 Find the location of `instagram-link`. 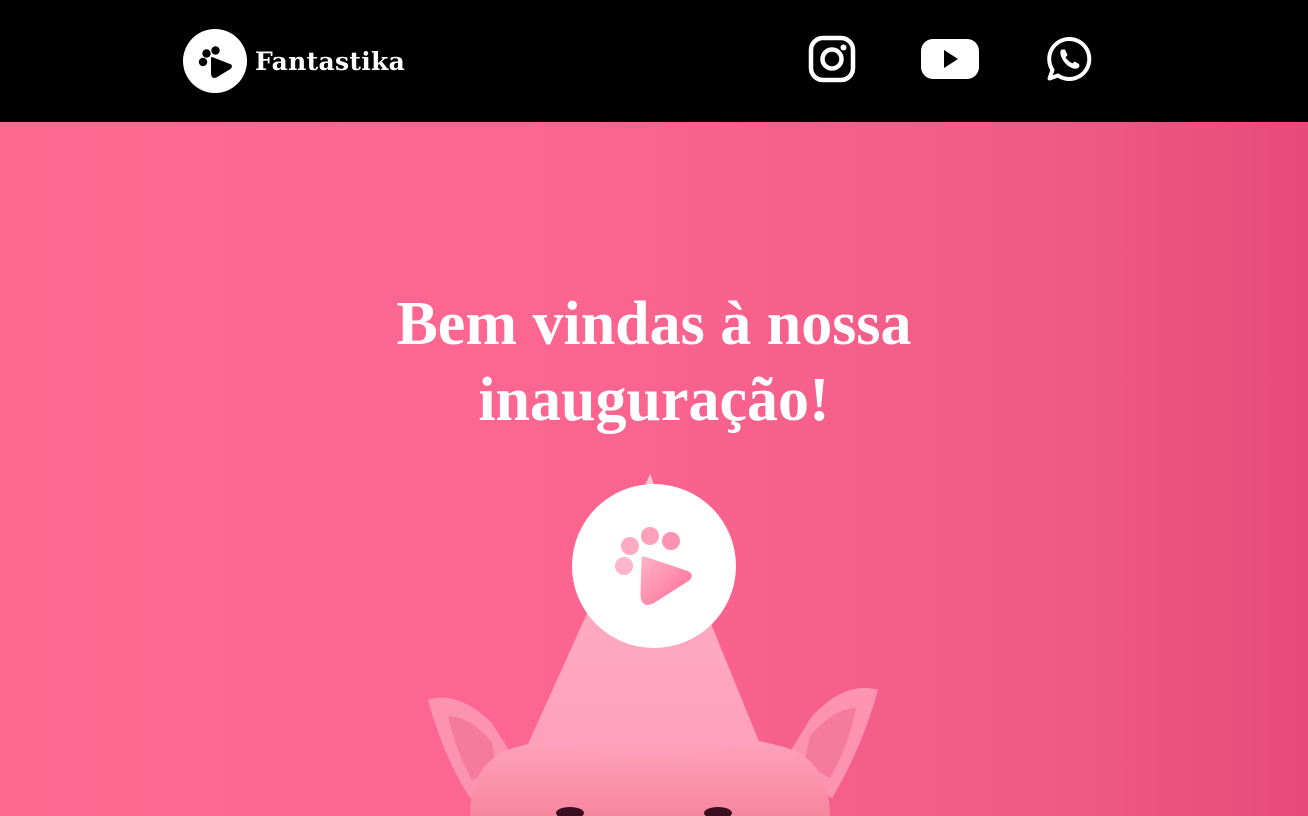

instagram-link is located at coordinates (832, 59).